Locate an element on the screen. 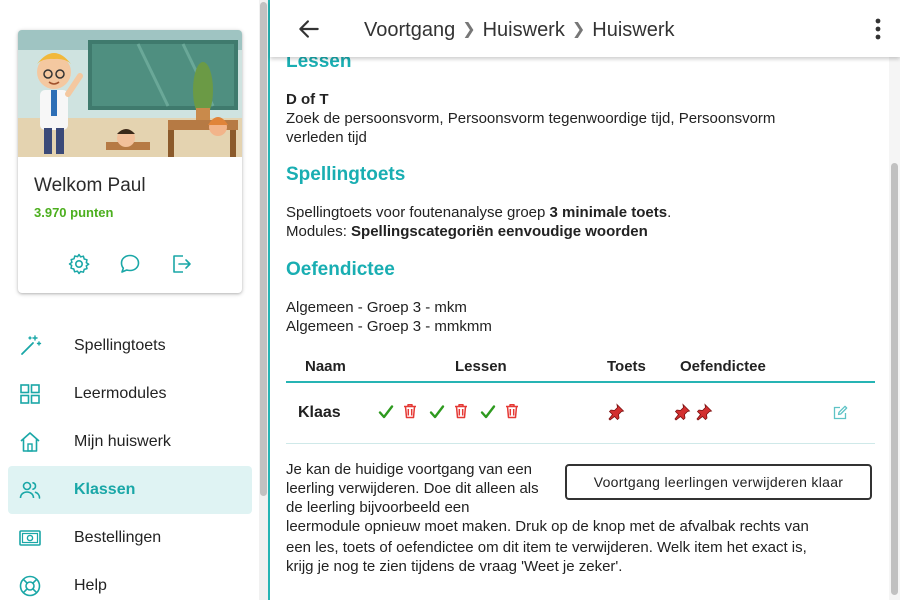 The height and width of the screenshot is (600, 900). top-app-bar: Voortgang ❯ Huiswerk ❯ Huiswerk is located at coordinates (585, 28).